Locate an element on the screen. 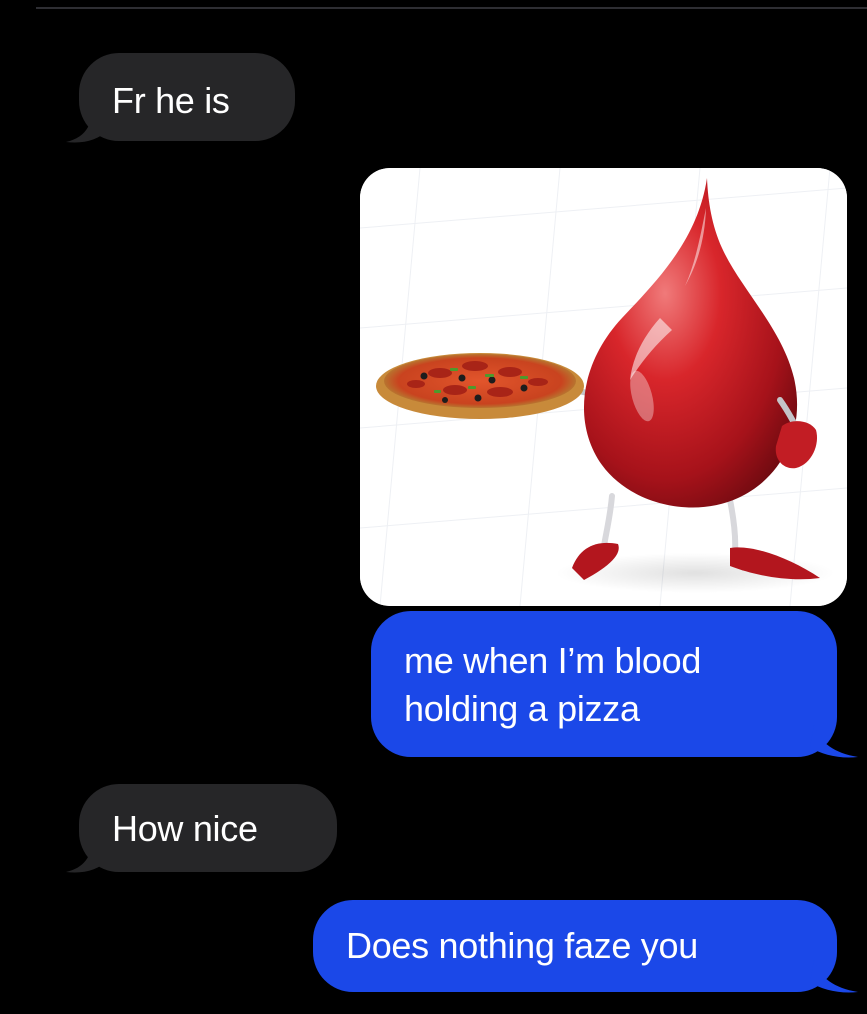 The width and height of the screenshot is (867, 1014). message-text-line-2: holding a pizza is located at coordinates (522, 708).